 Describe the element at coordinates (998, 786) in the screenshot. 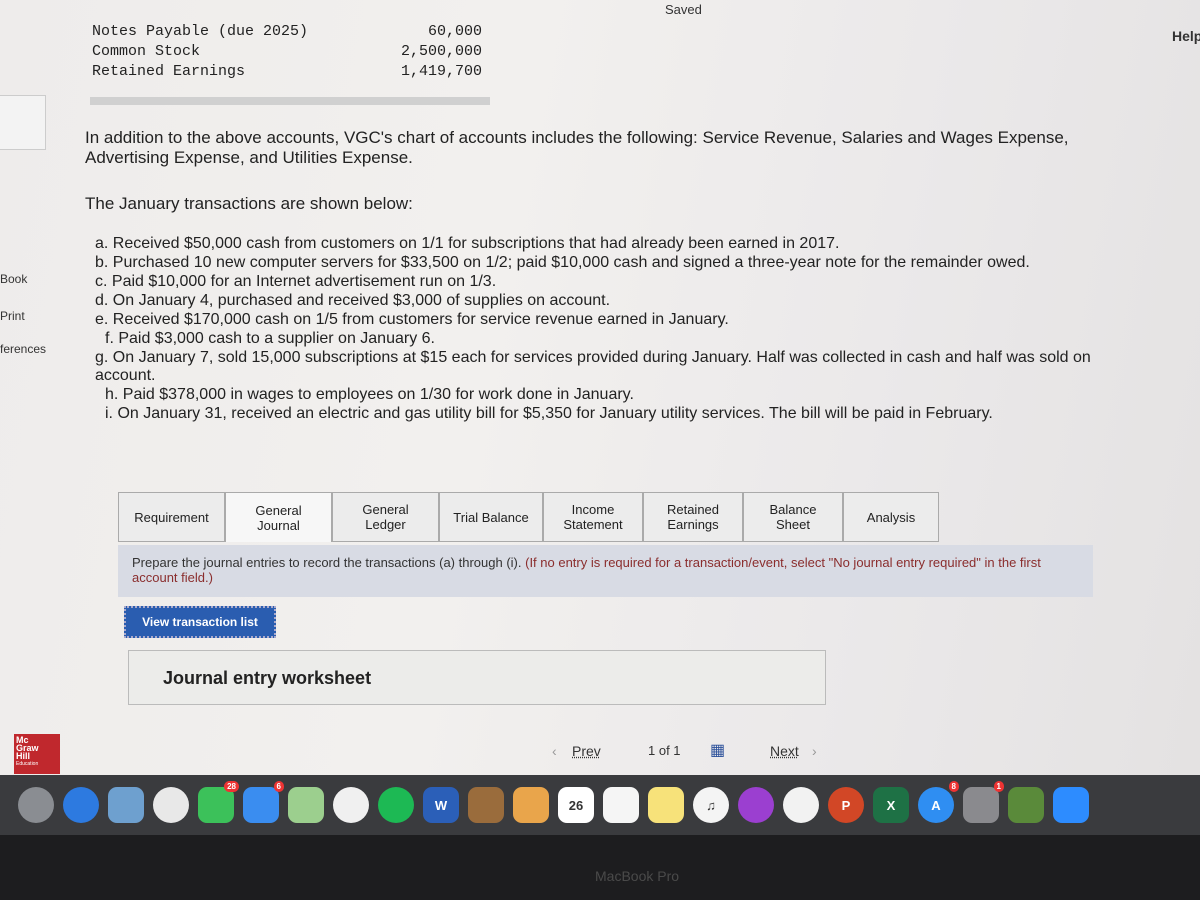

I see `notification-badge: 1` at that location.